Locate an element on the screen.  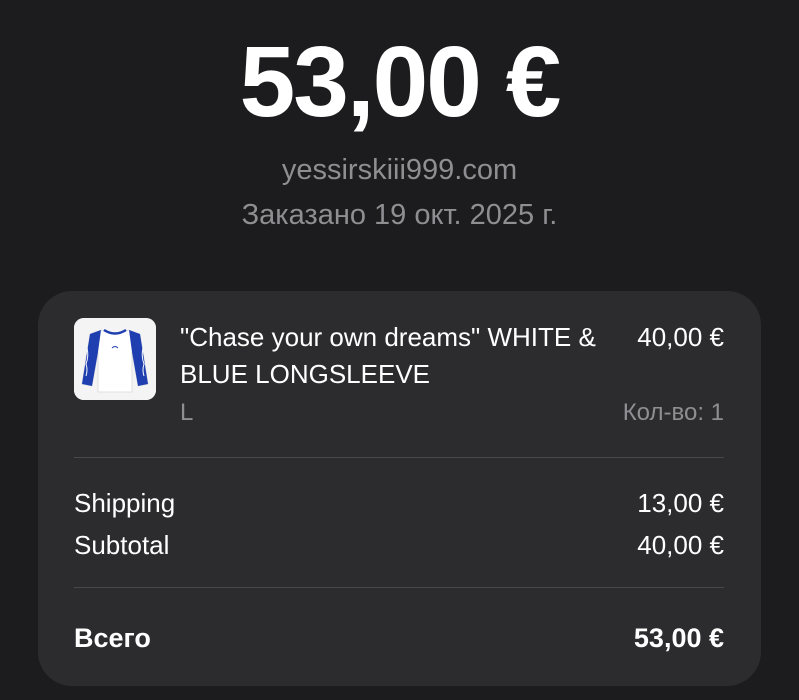
product-thumbnail is located at coordinates (115, 359).